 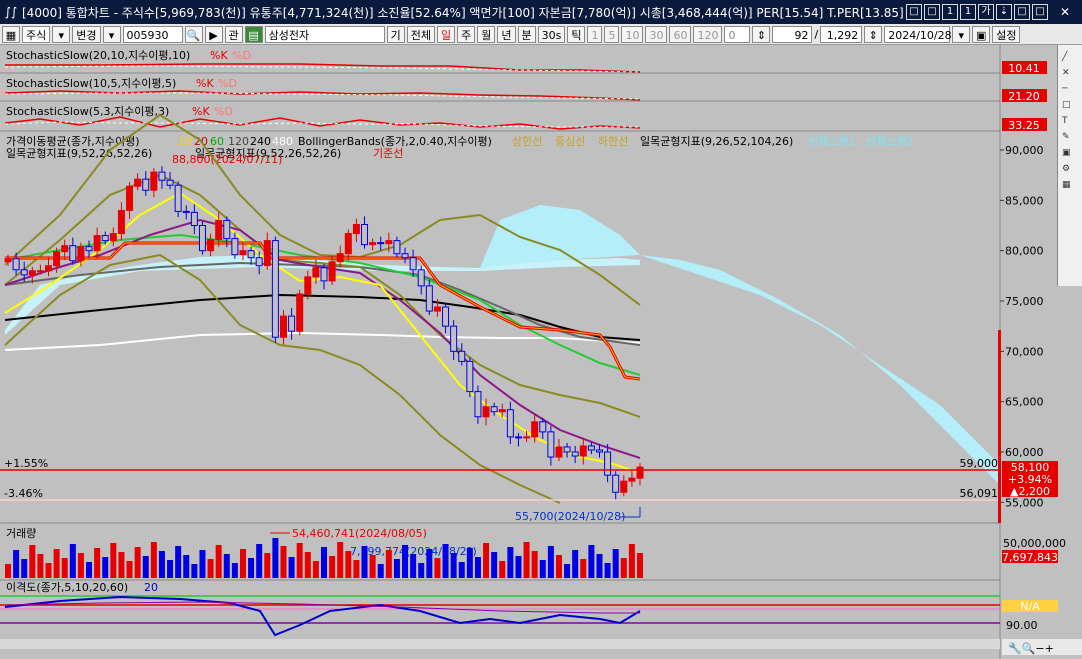 What do you see at coordinates (86, 34) in the screenshot?
I see `change-button: 변경` at bounding box center [86, 34].